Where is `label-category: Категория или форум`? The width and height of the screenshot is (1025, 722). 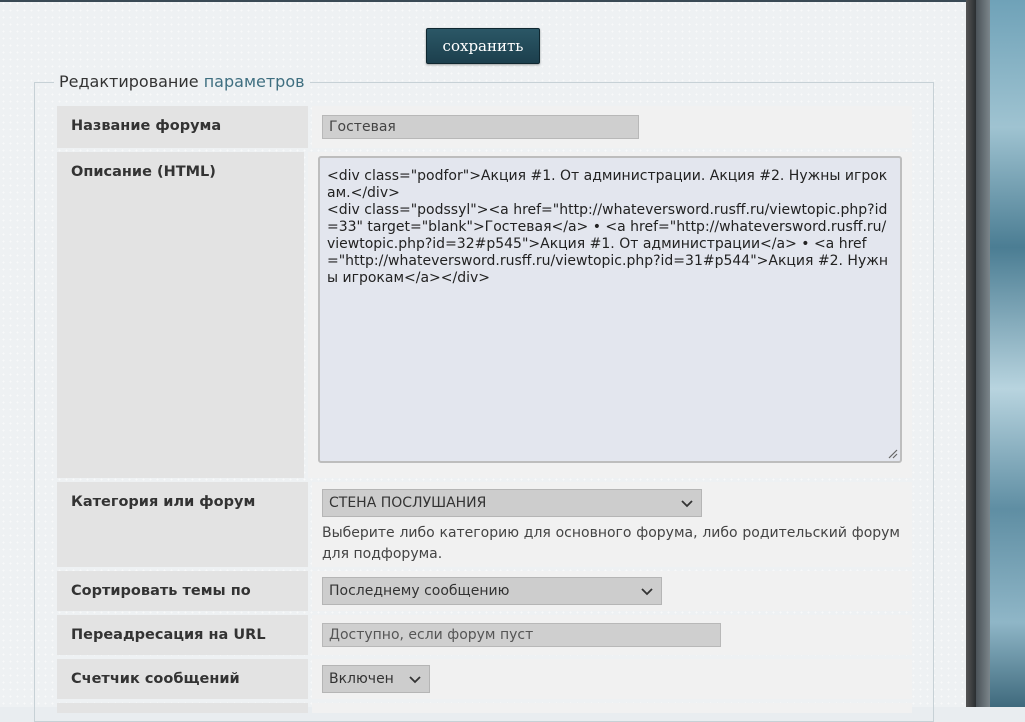 label-category: Категория или форум is located at coordinates (182, 524).